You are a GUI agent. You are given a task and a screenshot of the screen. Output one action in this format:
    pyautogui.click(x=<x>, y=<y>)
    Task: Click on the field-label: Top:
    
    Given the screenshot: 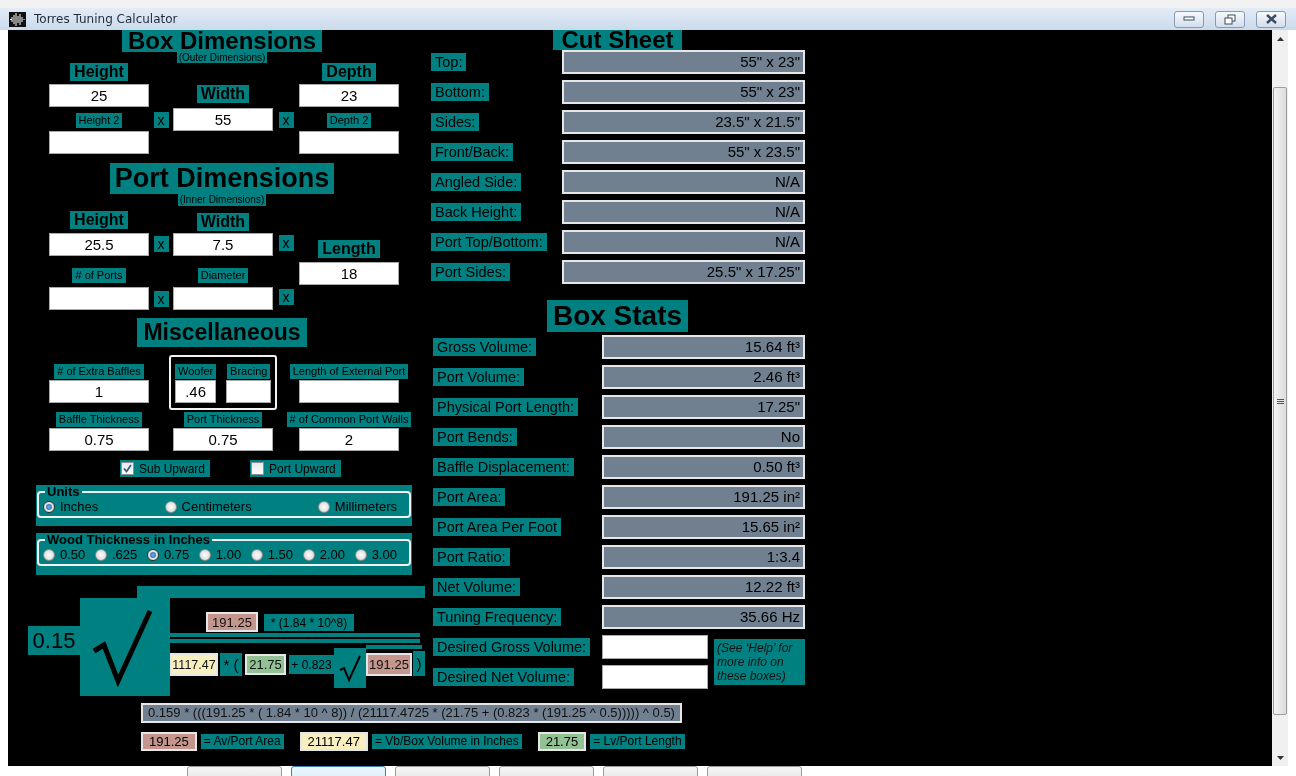 What is the action you would take?
    pyautogui.click(x=449, y=62)
    